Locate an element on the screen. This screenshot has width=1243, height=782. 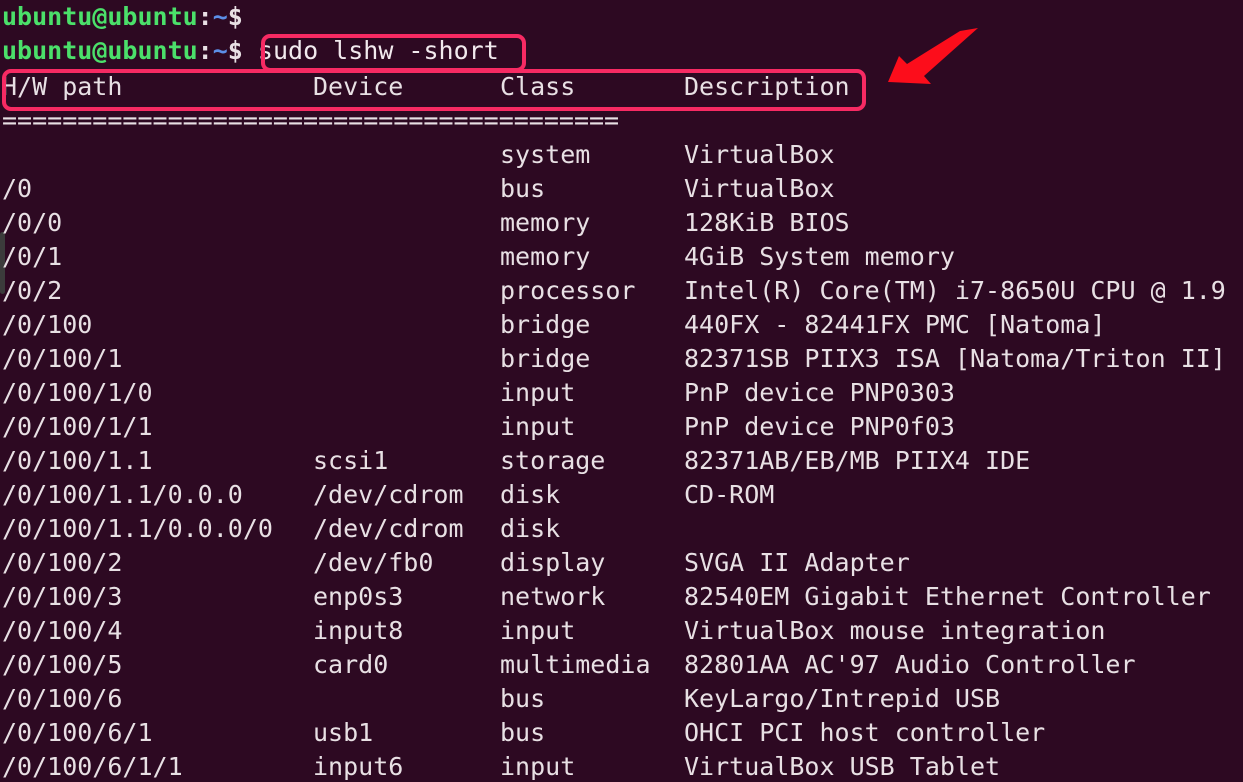
prompt-line-empty: ubuntu@ubuntu:~$ is located at coordinates (122, 17).